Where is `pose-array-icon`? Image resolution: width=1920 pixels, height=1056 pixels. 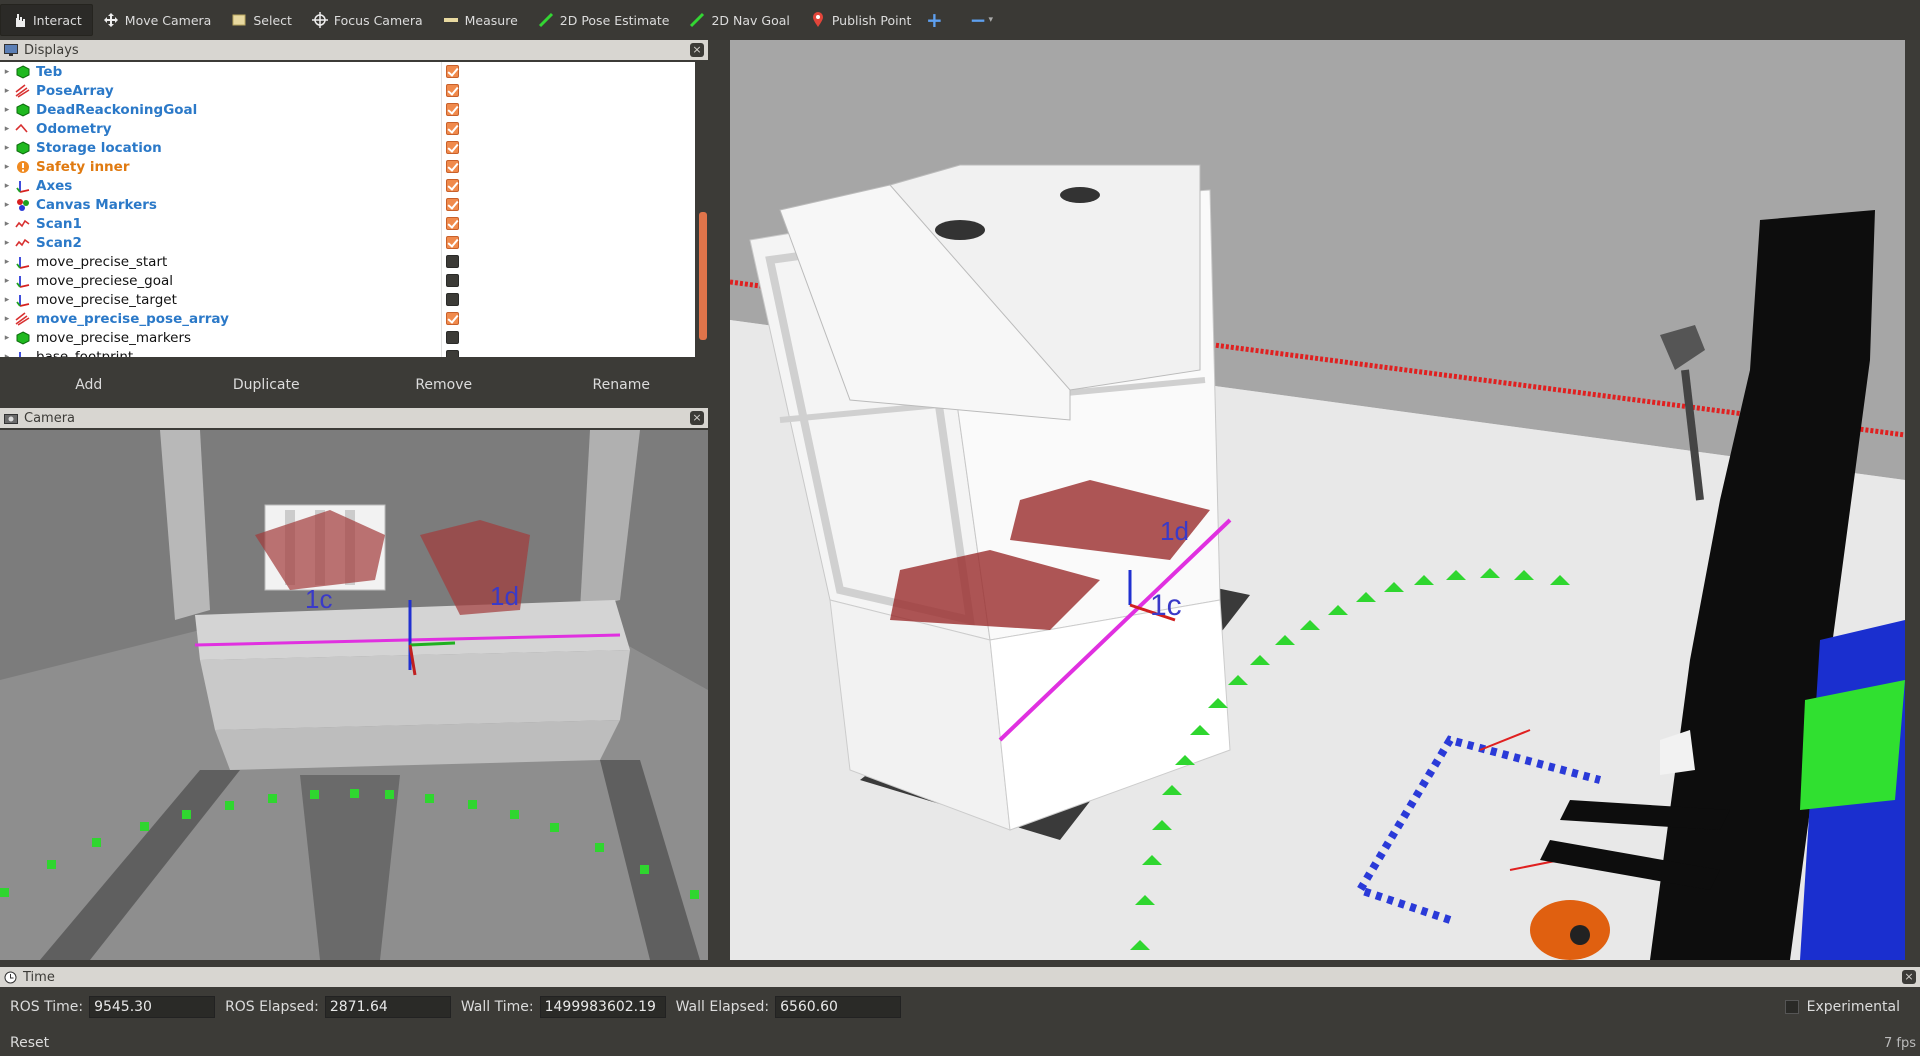
pose-array-icon is located at coordinates (23, 319).